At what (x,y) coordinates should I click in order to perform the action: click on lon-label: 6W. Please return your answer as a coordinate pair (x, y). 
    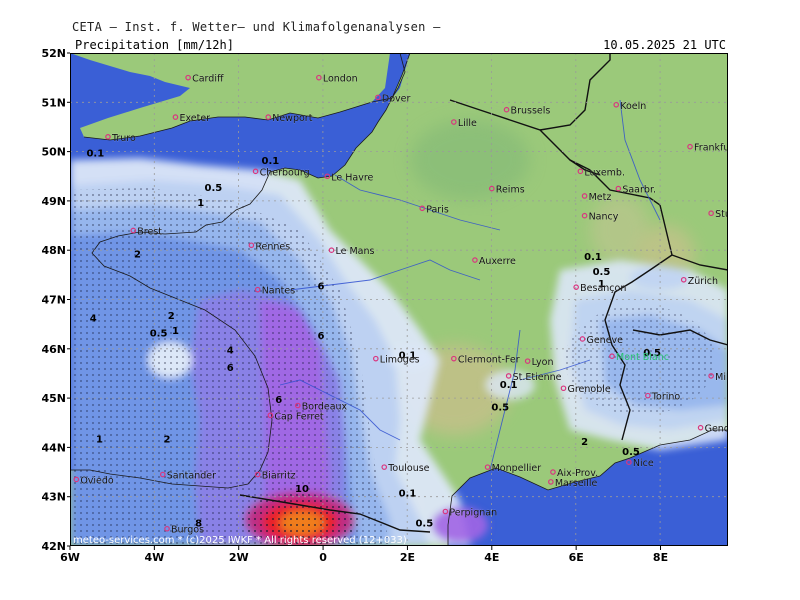
    Looking at the image, I should click on (70, 557).